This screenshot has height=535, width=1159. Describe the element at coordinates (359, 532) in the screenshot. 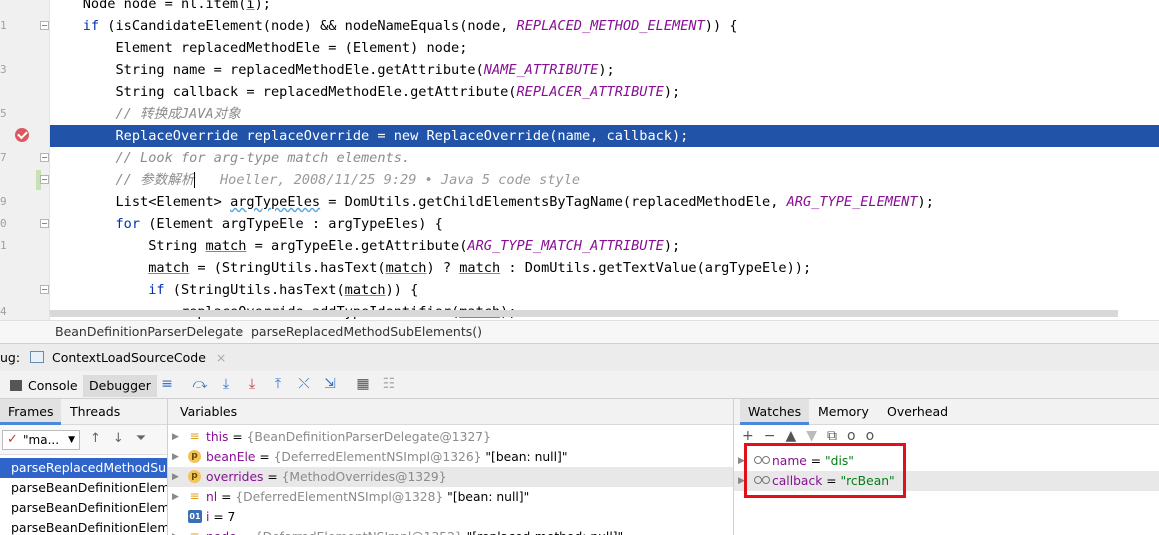

I see `variable-value: {DeferredElementNSImpl@1352}` at that location.